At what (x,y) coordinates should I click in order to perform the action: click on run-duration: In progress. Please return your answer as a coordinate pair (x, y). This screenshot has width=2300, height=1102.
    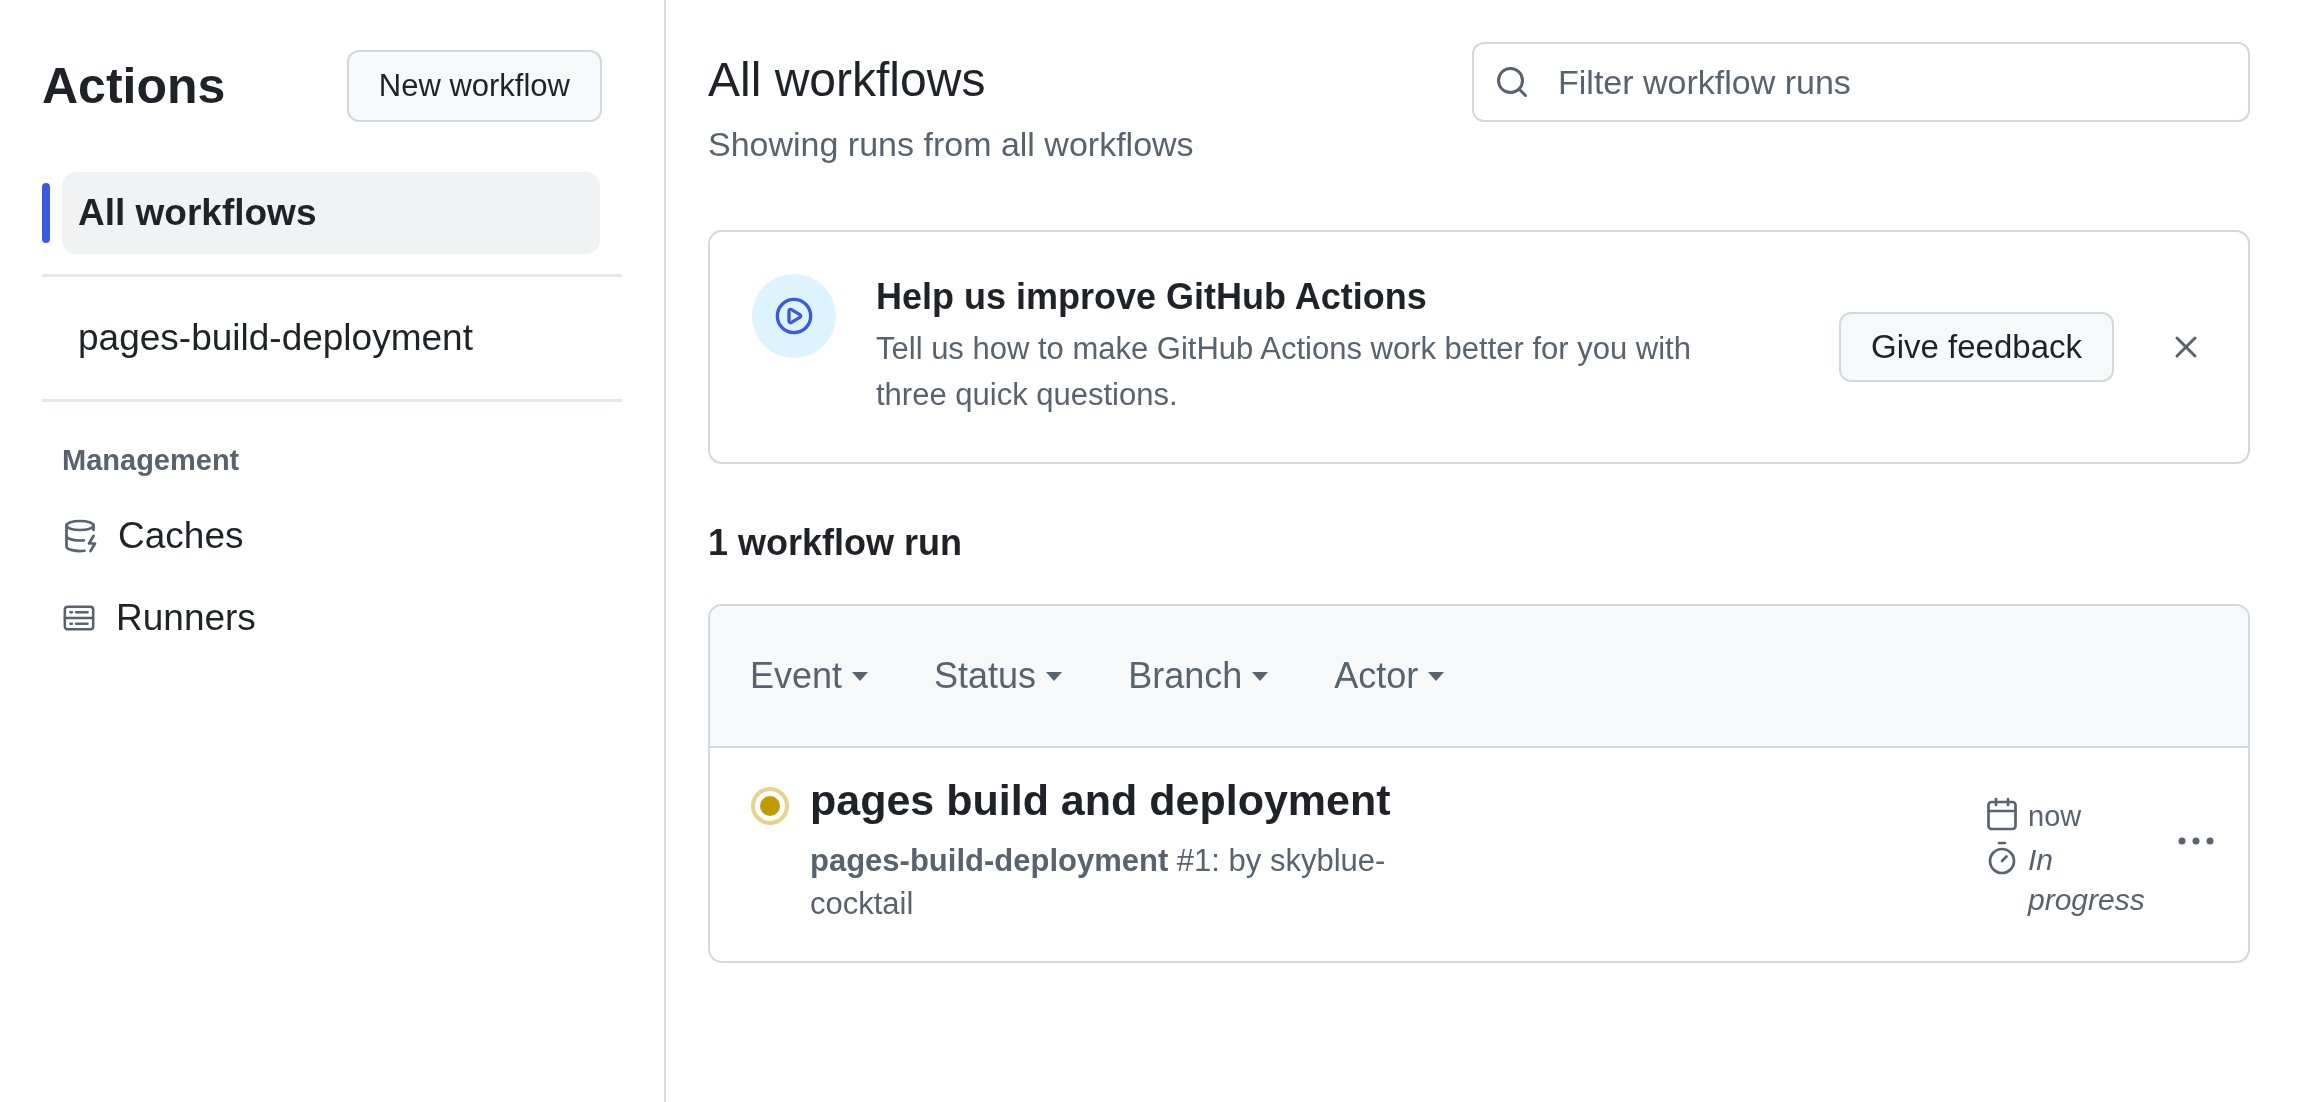
    Looking at the image, I should click on (2087, 880).